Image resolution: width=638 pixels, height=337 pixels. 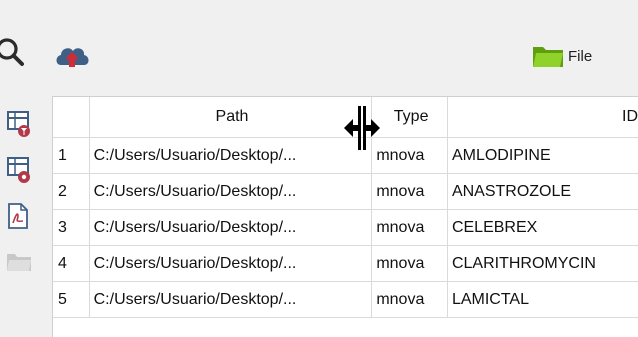 I want to click on row-number: 1, so click(x=71, y=155).